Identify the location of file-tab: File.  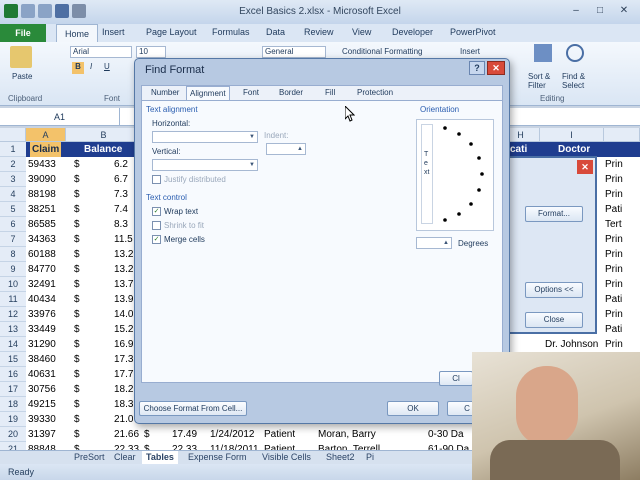
(23, 33).